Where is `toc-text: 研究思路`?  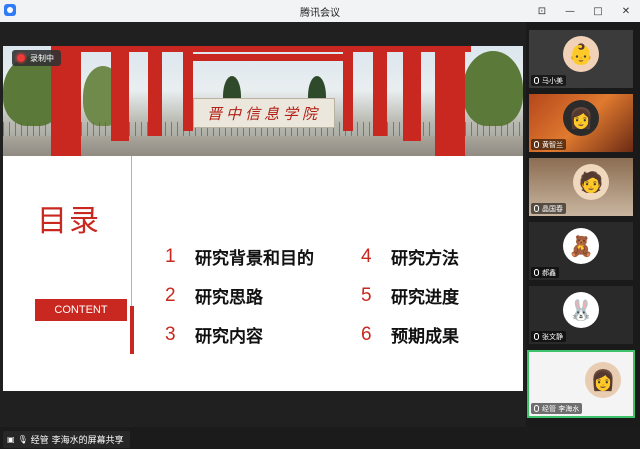
toc-text: 研究思路 is located at coordinates (229, 298).